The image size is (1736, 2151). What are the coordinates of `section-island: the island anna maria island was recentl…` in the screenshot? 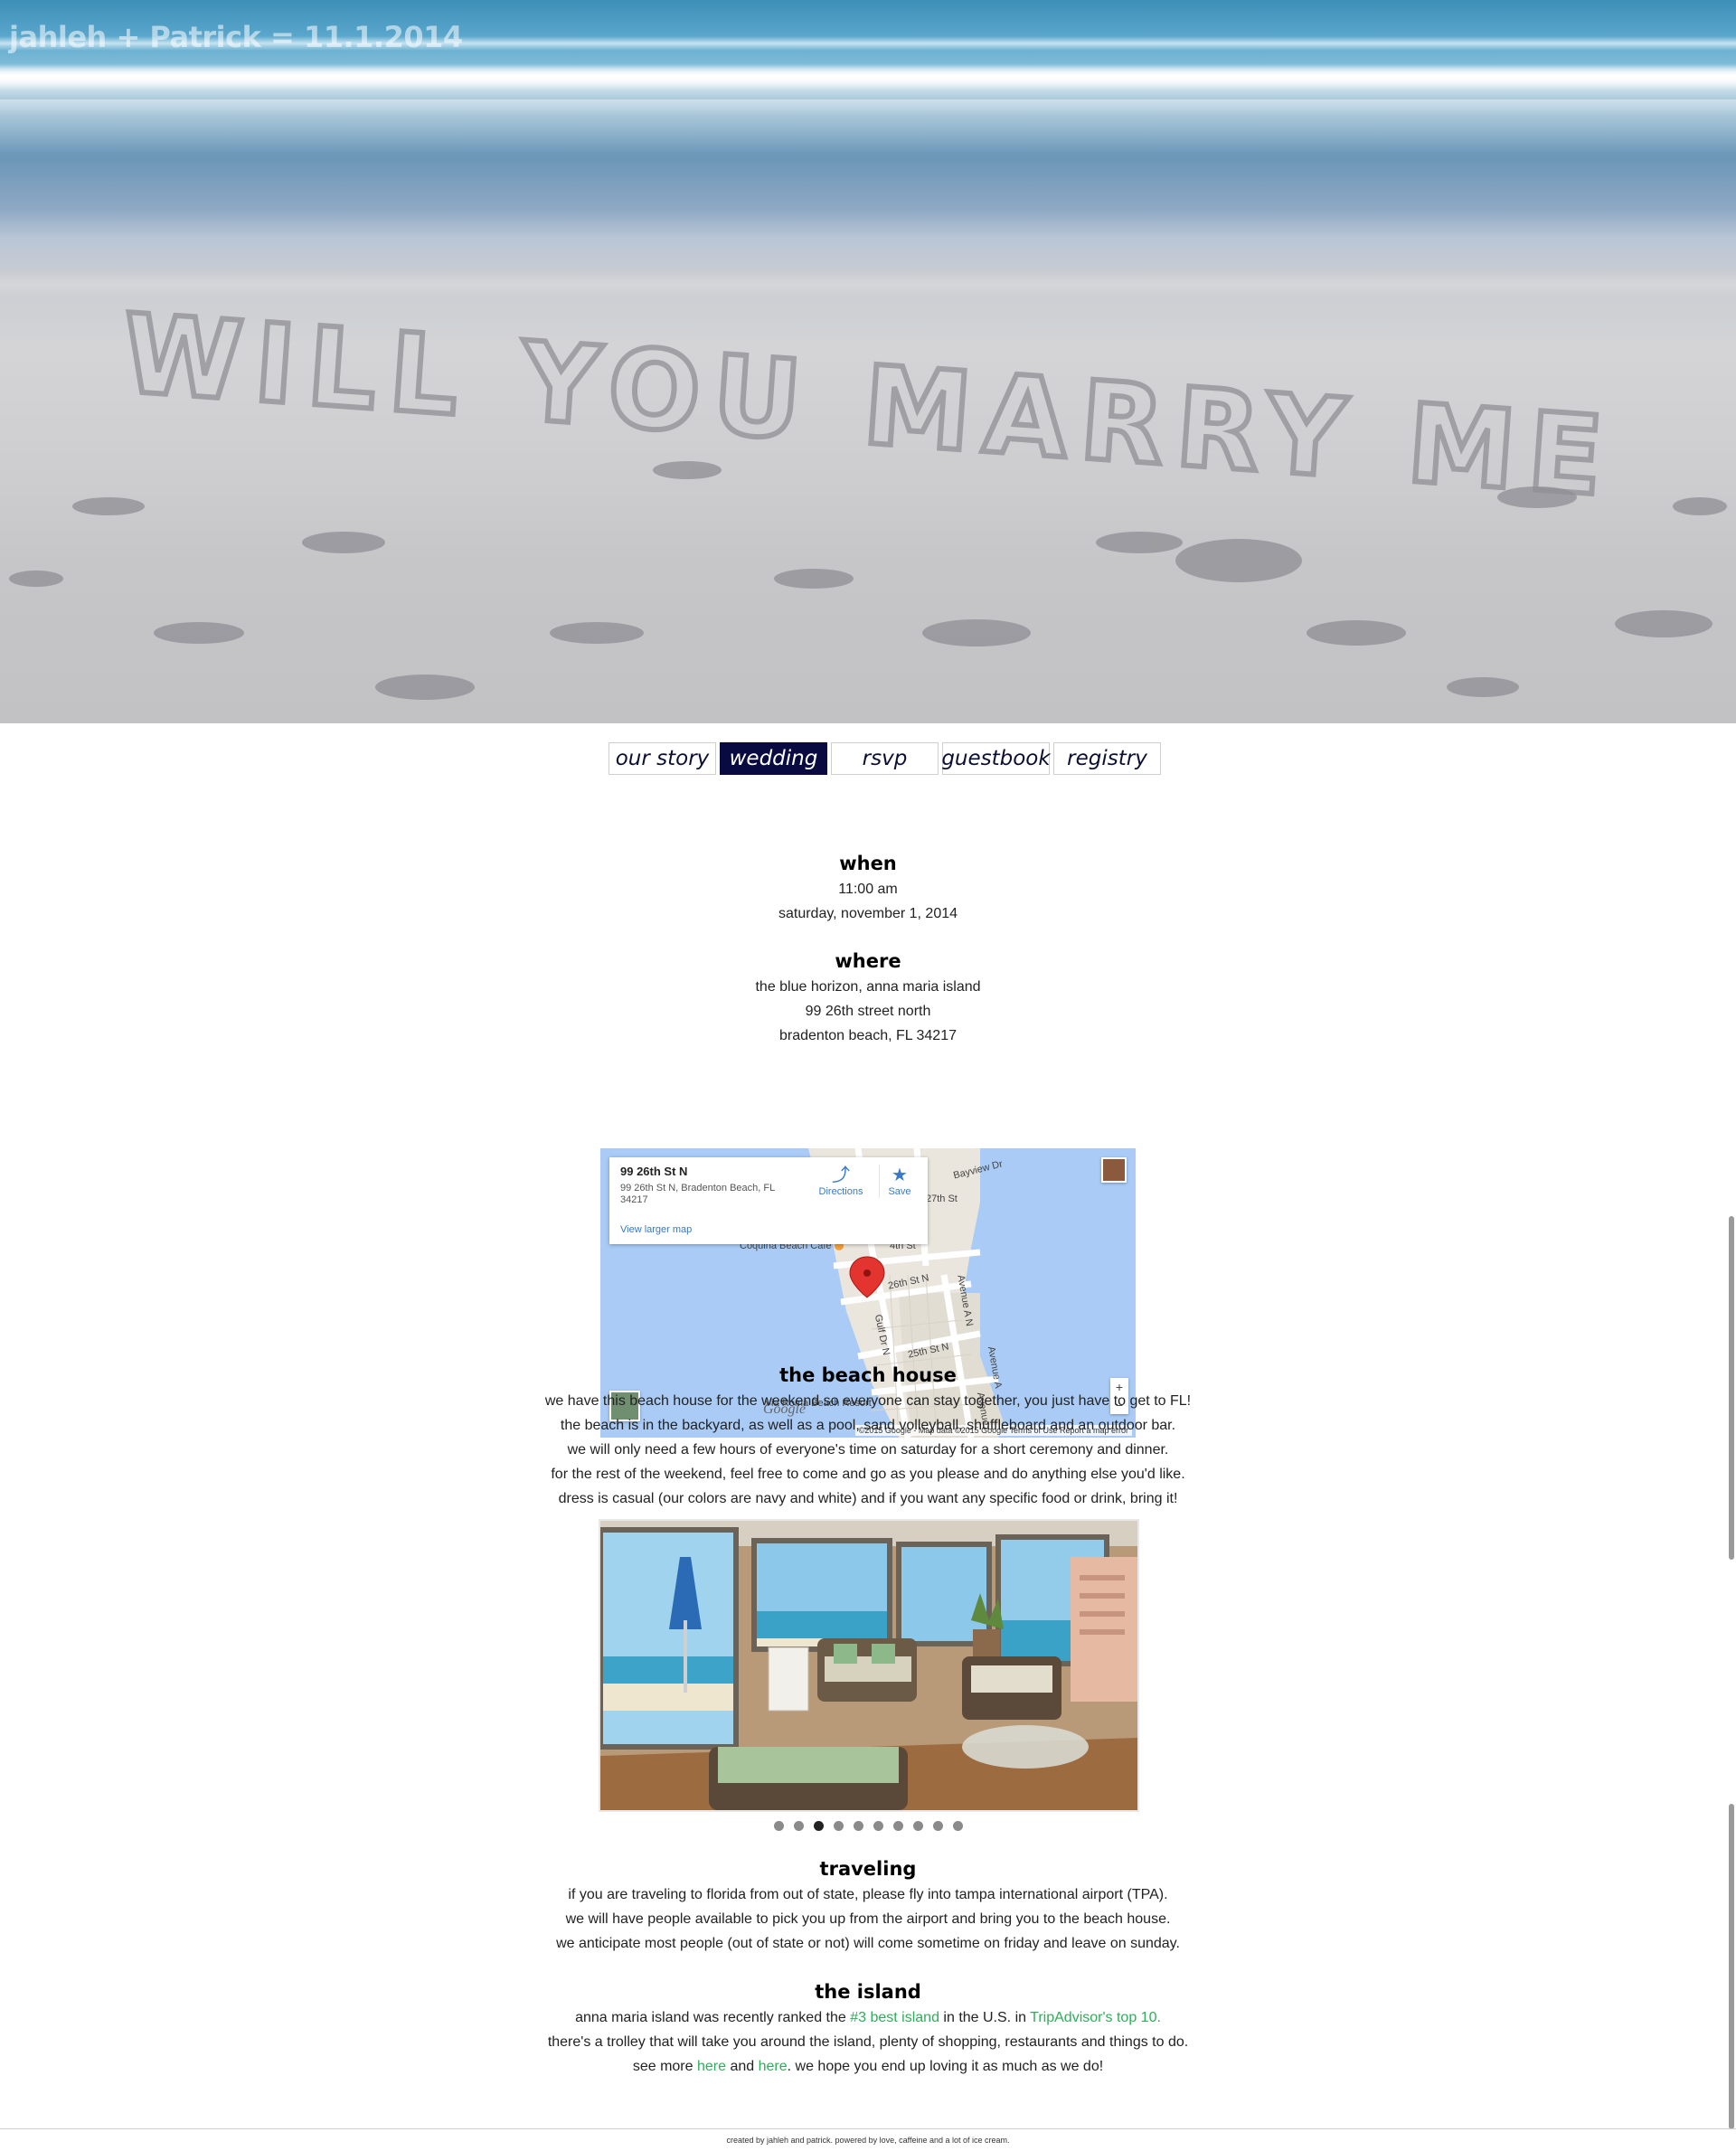 It's located at (868, 2029).